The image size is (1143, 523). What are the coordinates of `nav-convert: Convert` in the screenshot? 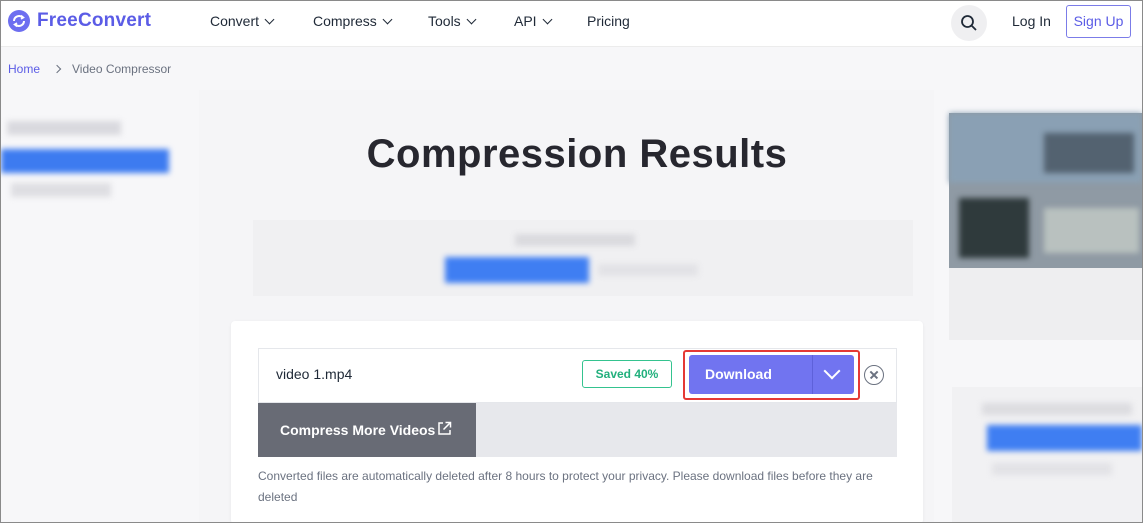 It's located at (242, 21).